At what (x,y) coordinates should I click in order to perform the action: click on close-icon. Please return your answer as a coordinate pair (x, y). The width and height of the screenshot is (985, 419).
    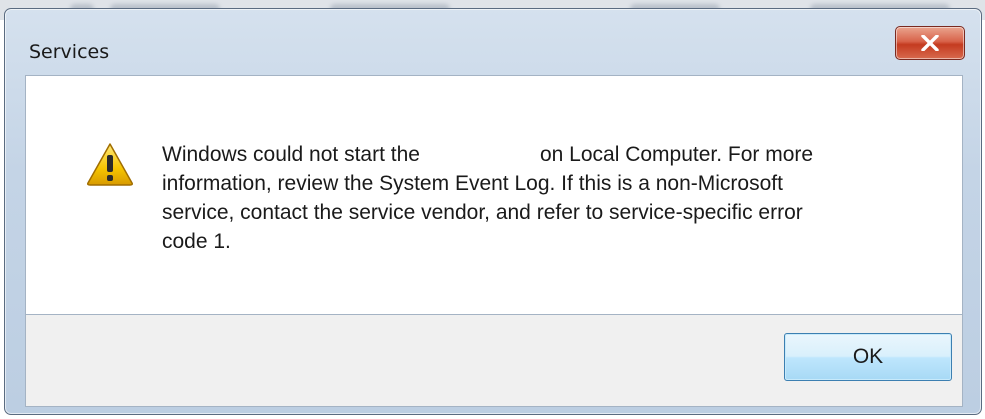
    Looking at the image, I should click on (930, 43).